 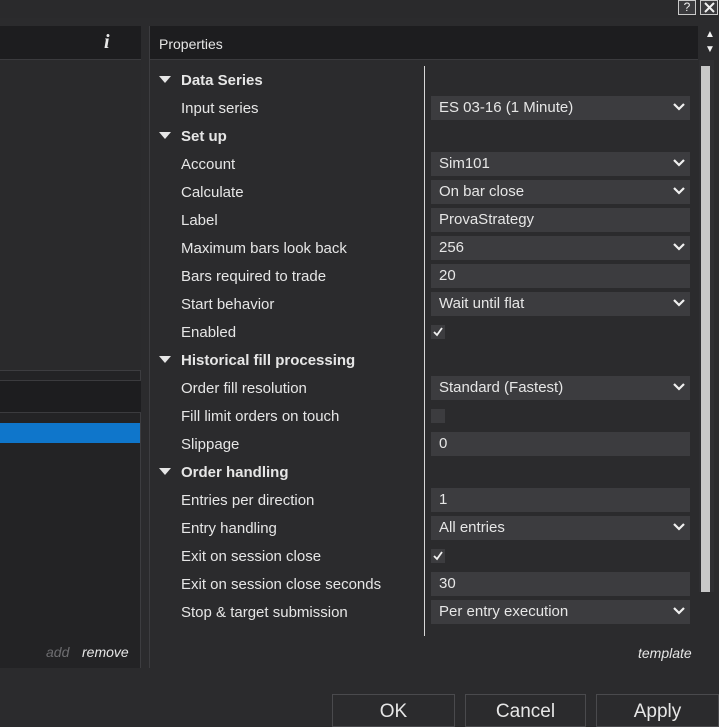 I want to click on property-value: 0, so click(x=443, y=443).